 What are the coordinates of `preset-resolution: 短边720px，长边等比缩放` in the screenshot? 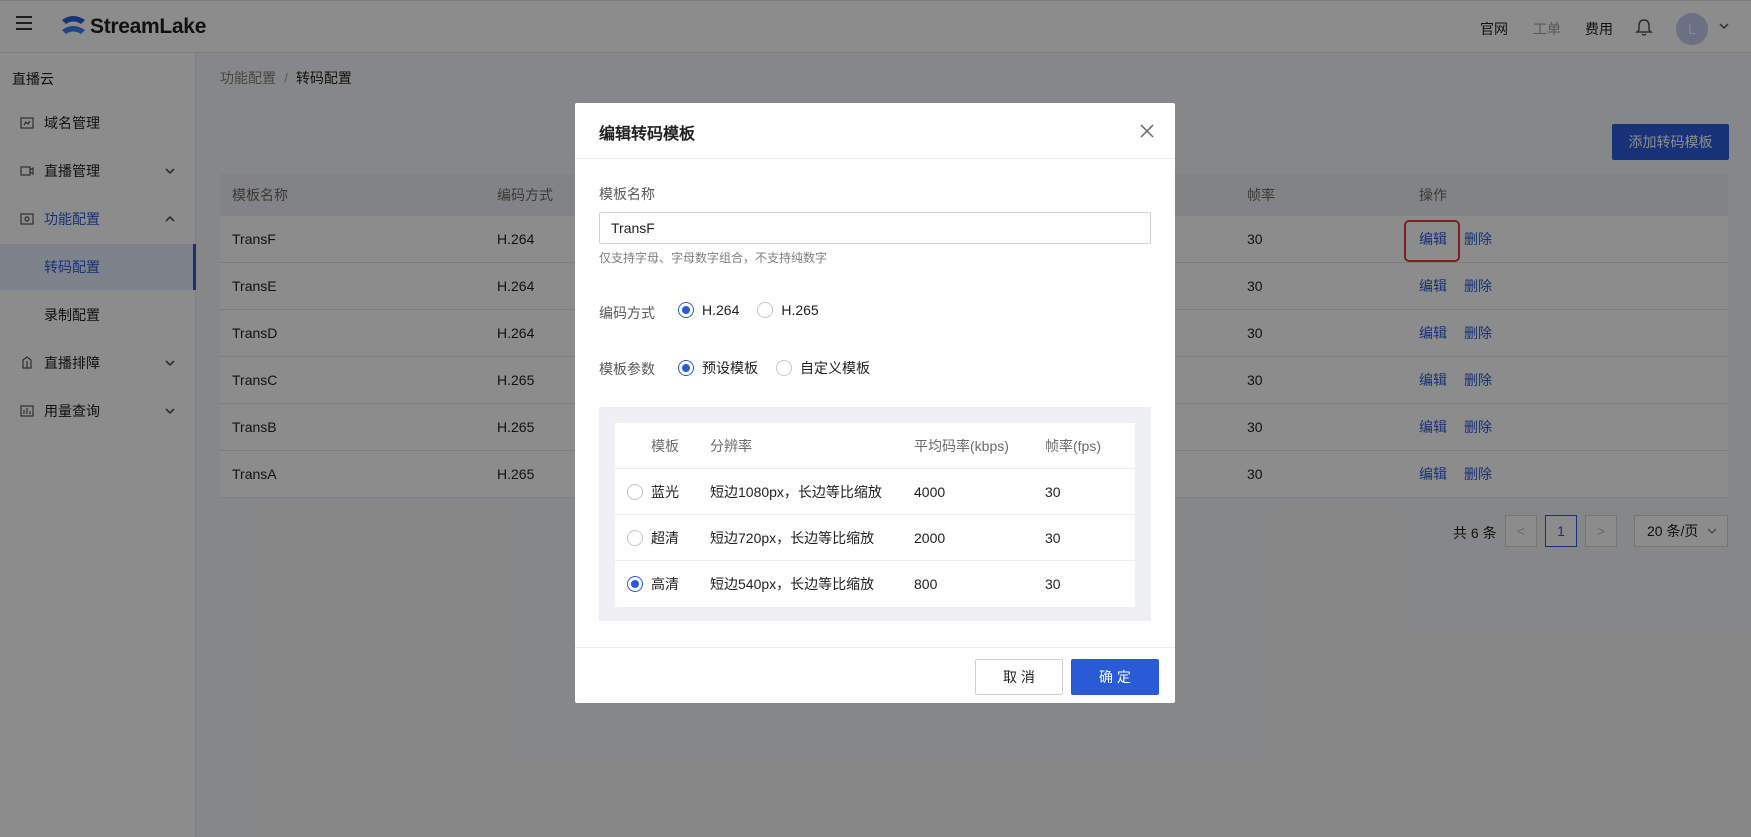 It's located at (792, 537).